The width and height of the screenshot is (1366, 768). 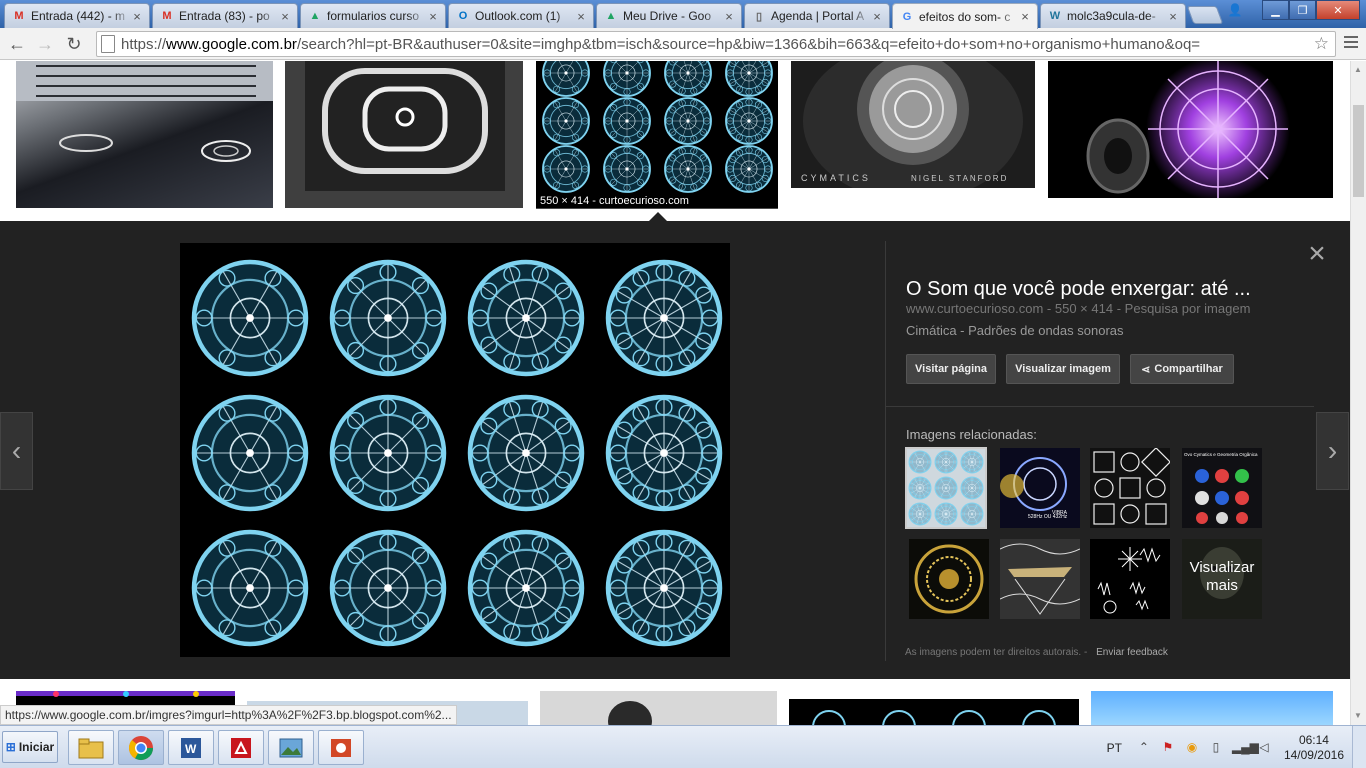 I want to click on pdf-icon, so click(x=241, y=747).